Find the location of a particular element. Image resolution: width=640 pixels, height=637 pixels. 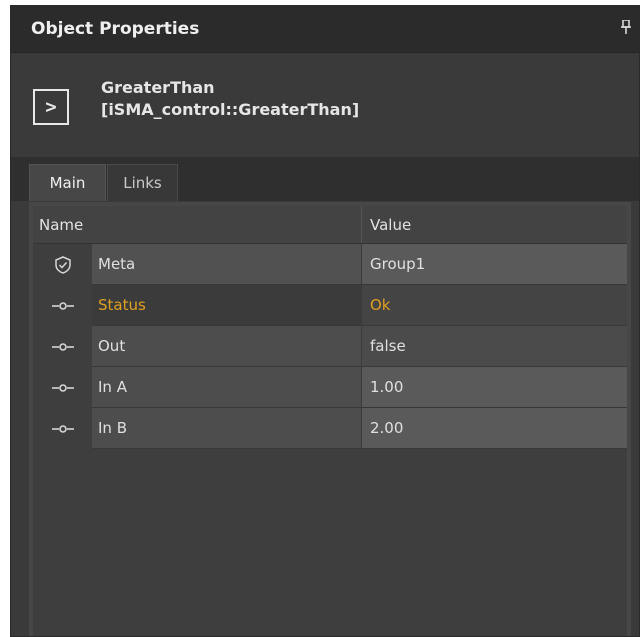

property-row-in-b: In B 2.00 is located at coordinates (330, 428).